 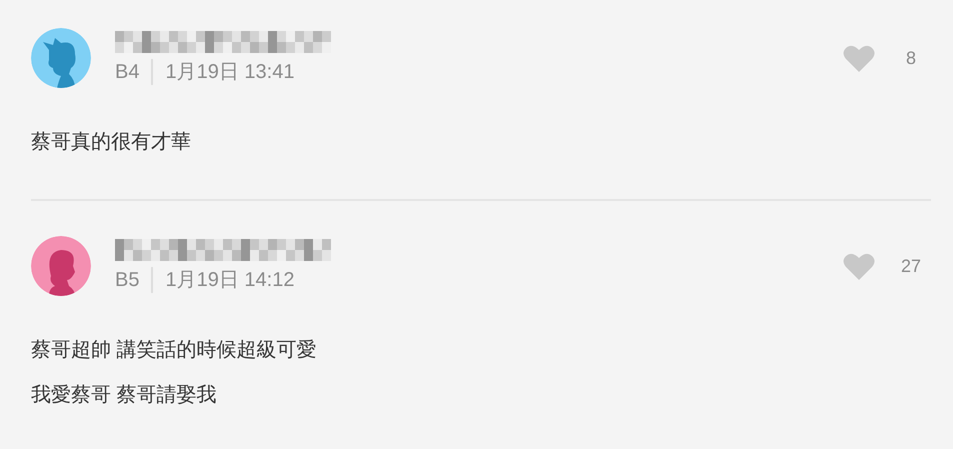 What do you see at coordinates (127, 280) in the screenshot?
I see `floor-number: B5` at bounding box center [127, 280].